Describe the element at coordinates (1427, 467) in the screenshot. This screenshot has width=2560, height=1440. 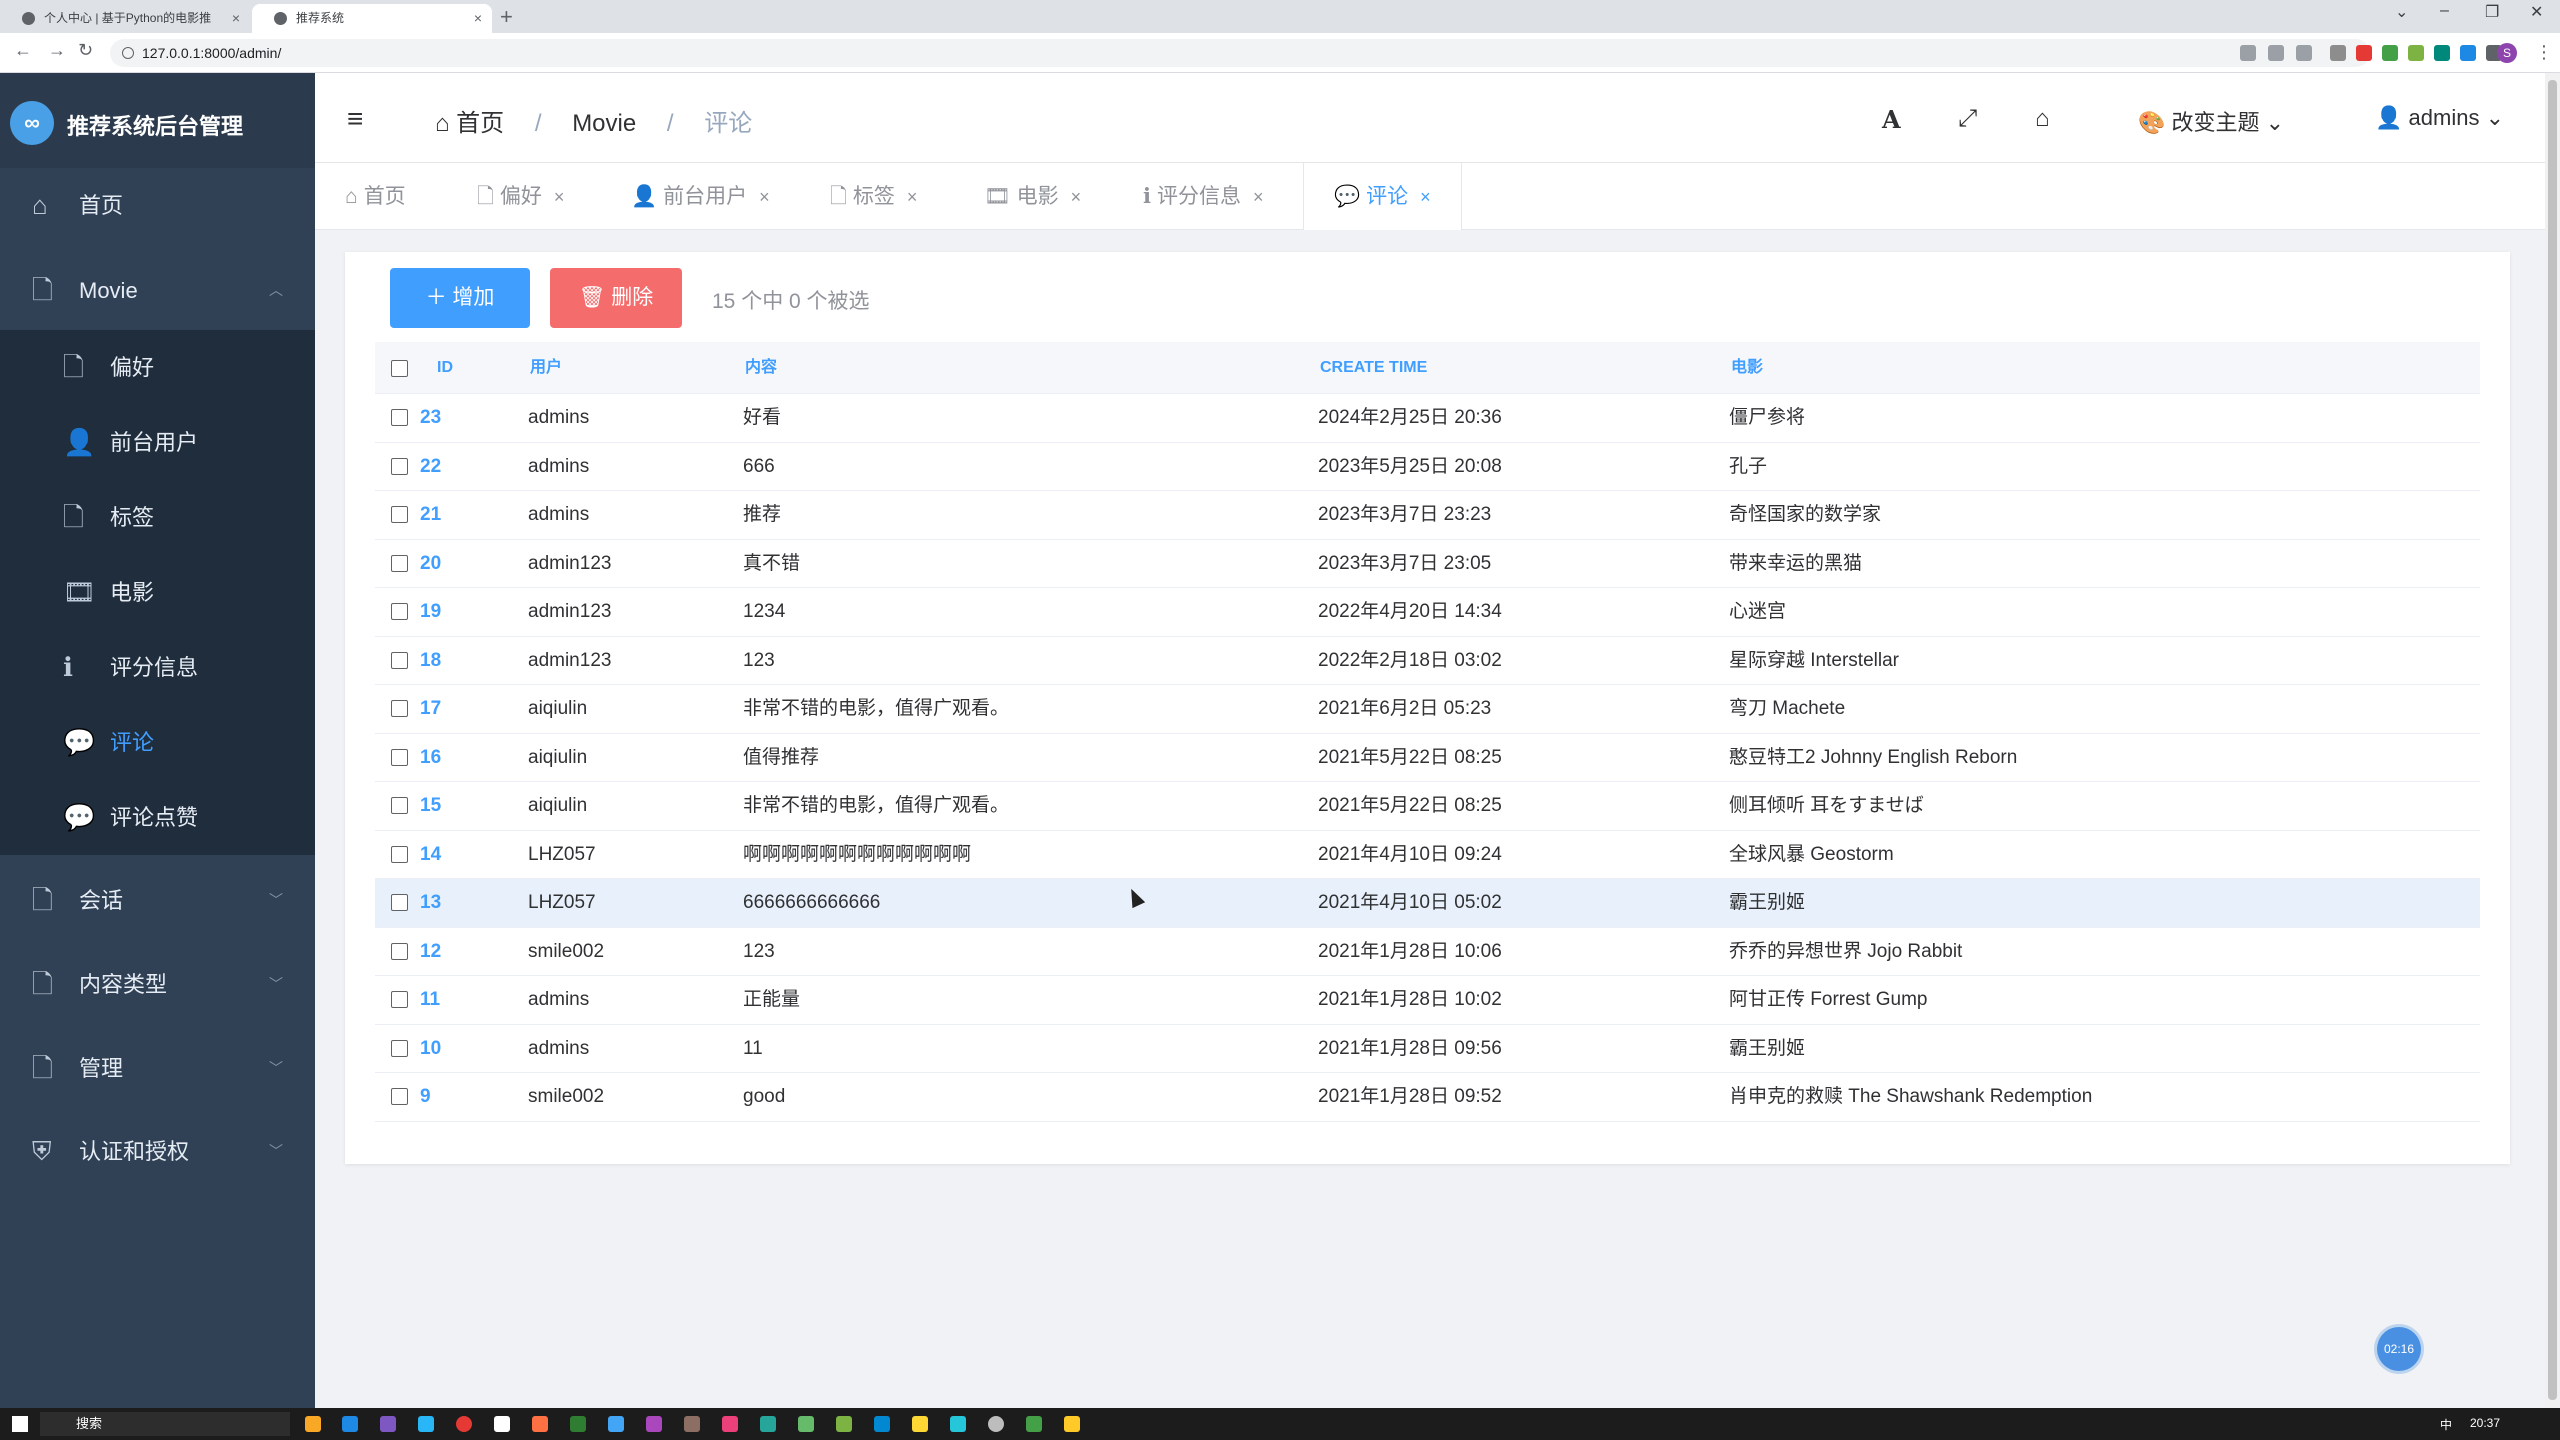
I see `table-row: 22 admins 666 2023年5月25日 20:08 孔子` at that location.